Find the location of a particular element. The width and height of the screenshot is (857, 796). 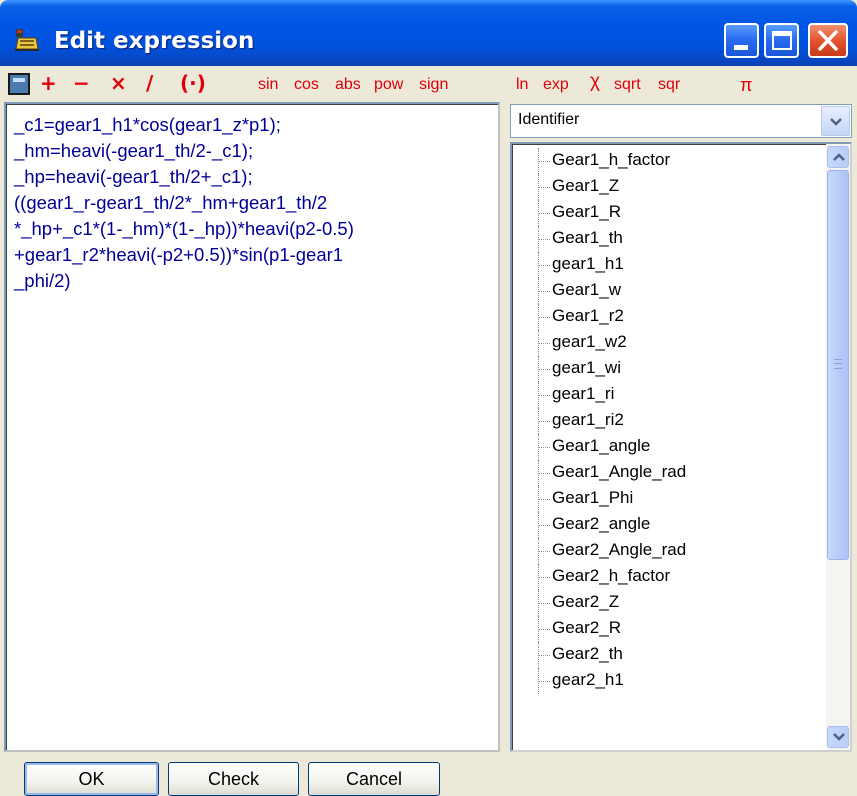

tree-item-label: Gear2_Z is located at coordinates (586, 601).